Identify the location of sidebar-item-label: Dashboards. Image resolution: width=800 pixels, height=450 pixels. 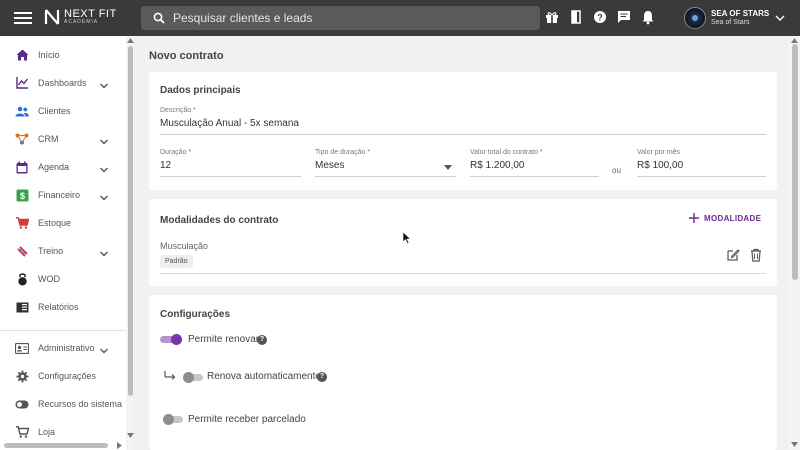
(62, 83).